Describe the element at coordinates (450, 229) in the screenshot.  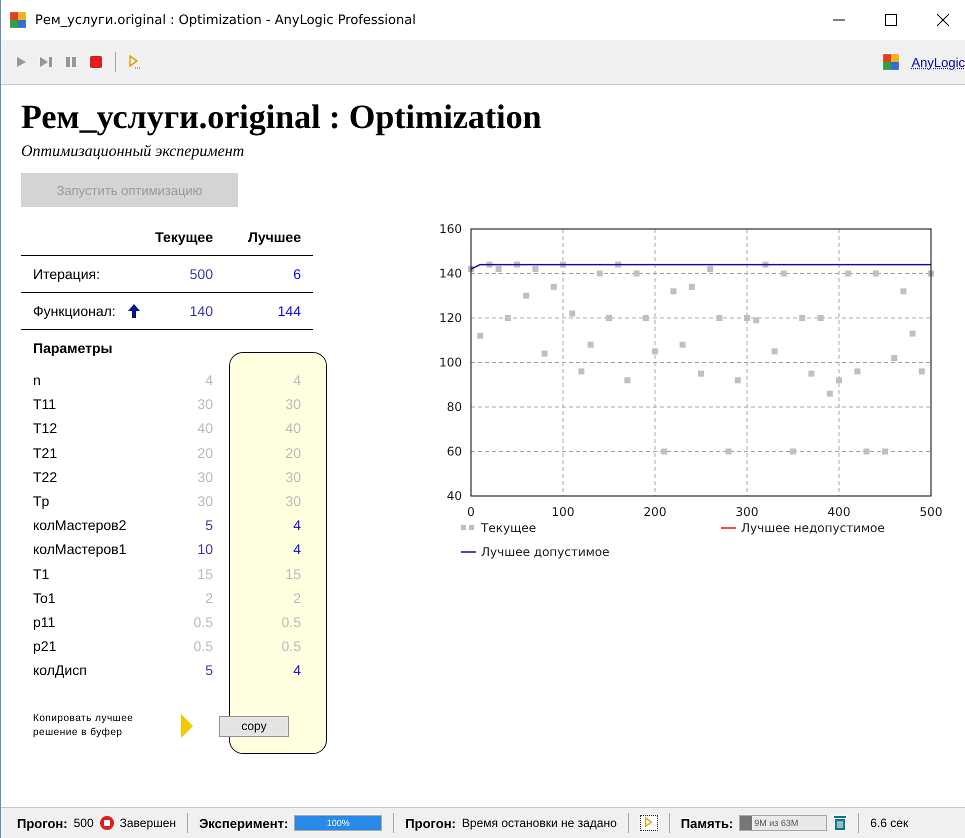
I see `y-tick-label: 160` at that location.